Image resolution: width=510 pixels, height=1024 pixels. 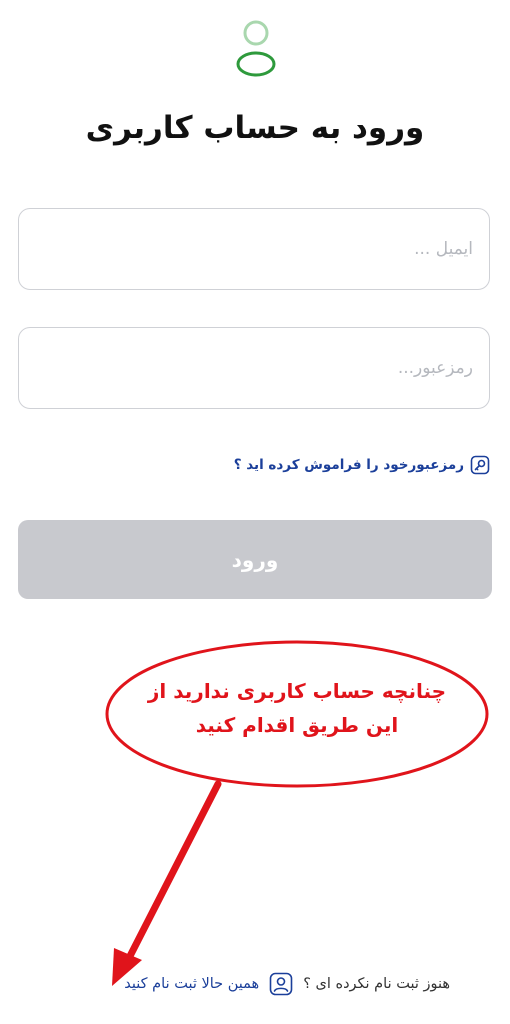 What do you see at coordinates (255, 559) in the screenshot?
I see `login-button: ورود` at bounding box center [255, 559].